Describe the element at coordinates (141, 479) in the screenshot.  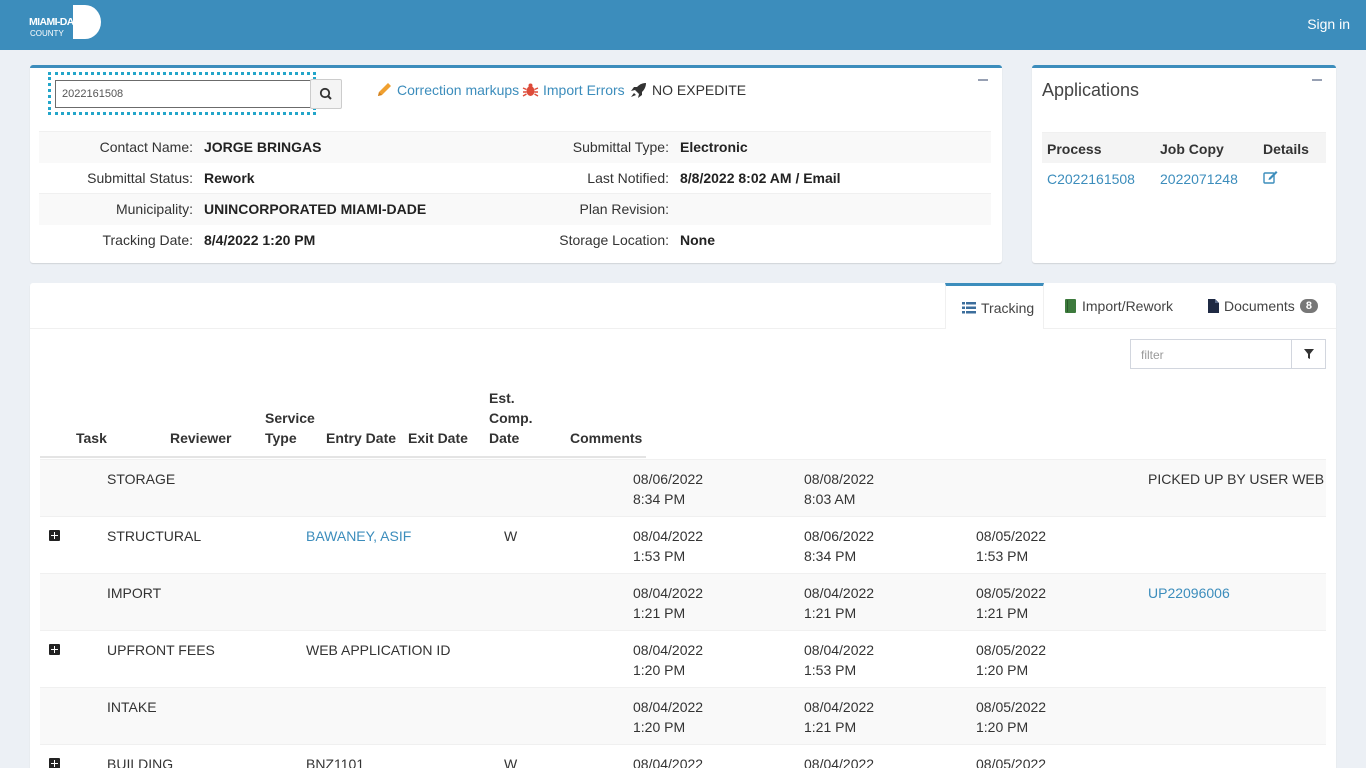
I see `task-cell: STORAGE` at that location.